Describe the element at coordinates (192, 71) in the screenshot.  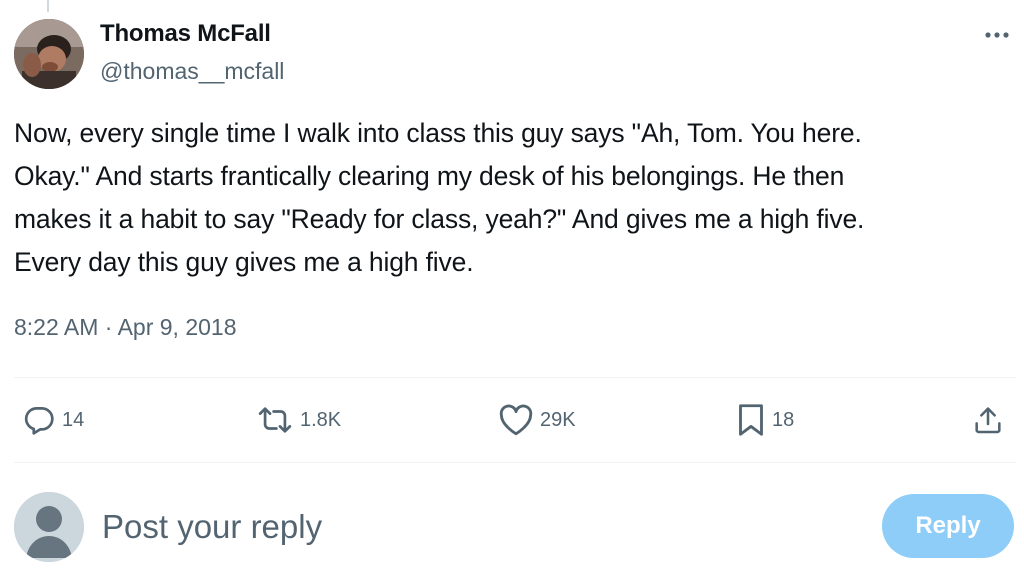
I see `author-handle: @thomas__mcfall` at that location.